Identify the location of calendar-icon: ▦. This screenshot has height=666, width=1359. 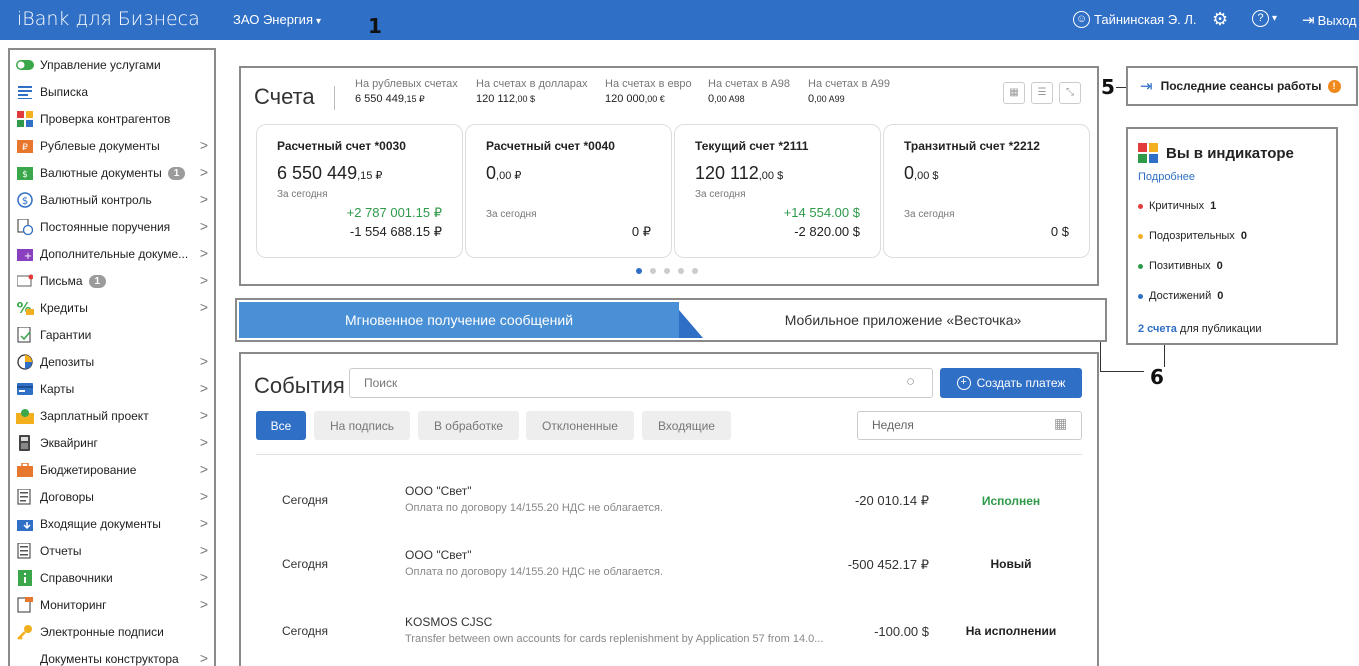
(1060, 423).